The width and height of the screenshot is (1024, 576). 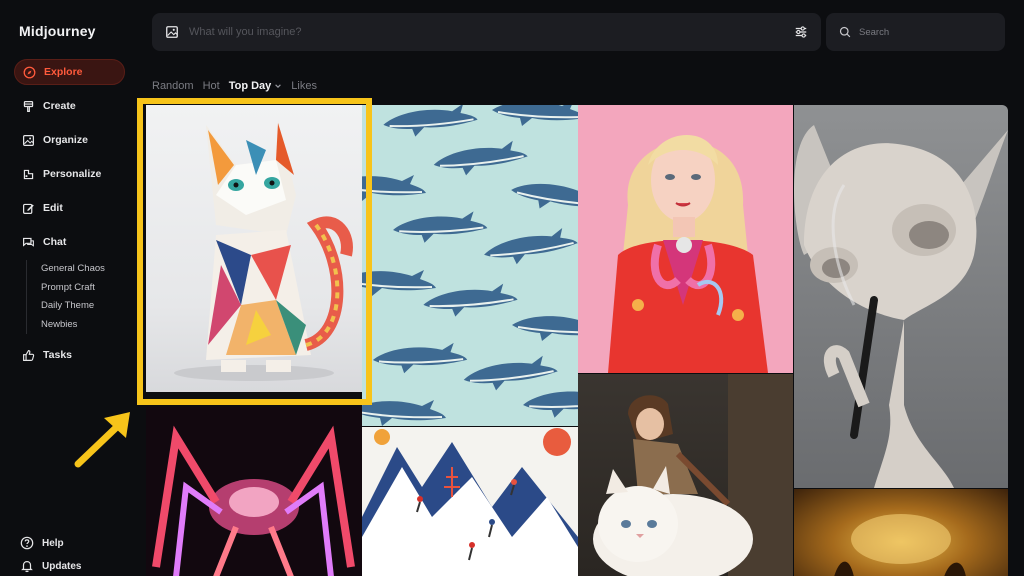 I want to click on image-icon, so click(x=28, y=140).